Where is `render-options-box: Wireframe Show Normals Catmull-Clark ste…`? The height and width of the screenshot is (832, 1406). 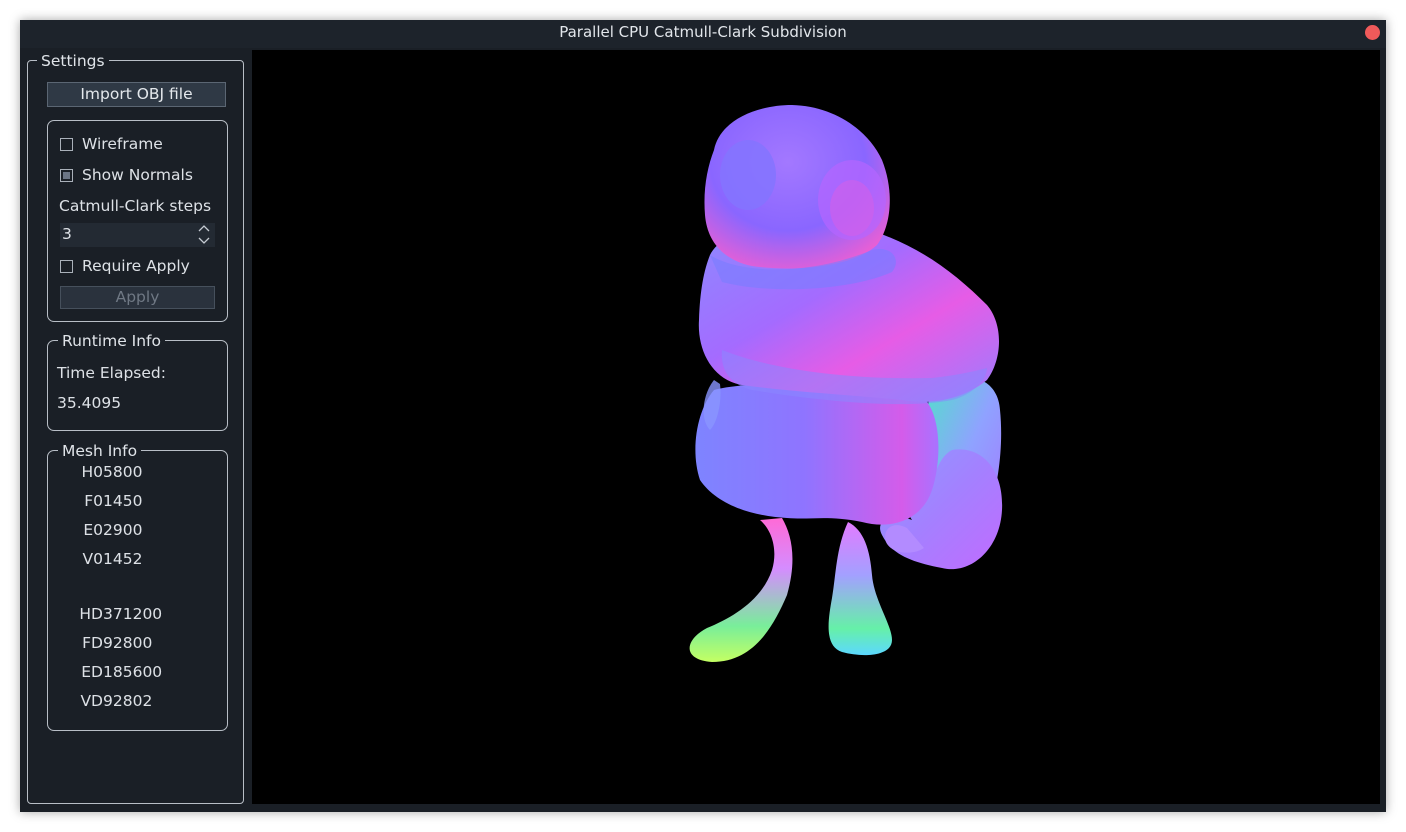
render-options-box: Wireframe Show Normals Catmull-Clark ste… is located at coordinates (137, 221).